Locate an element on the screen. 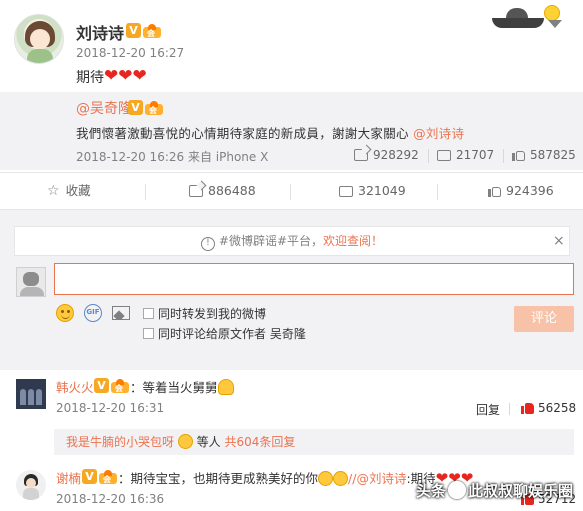 The image size is (583, 511). action-bar: ☆ 收藏 886488 321049 924396 is located at coordinates (291, 191).